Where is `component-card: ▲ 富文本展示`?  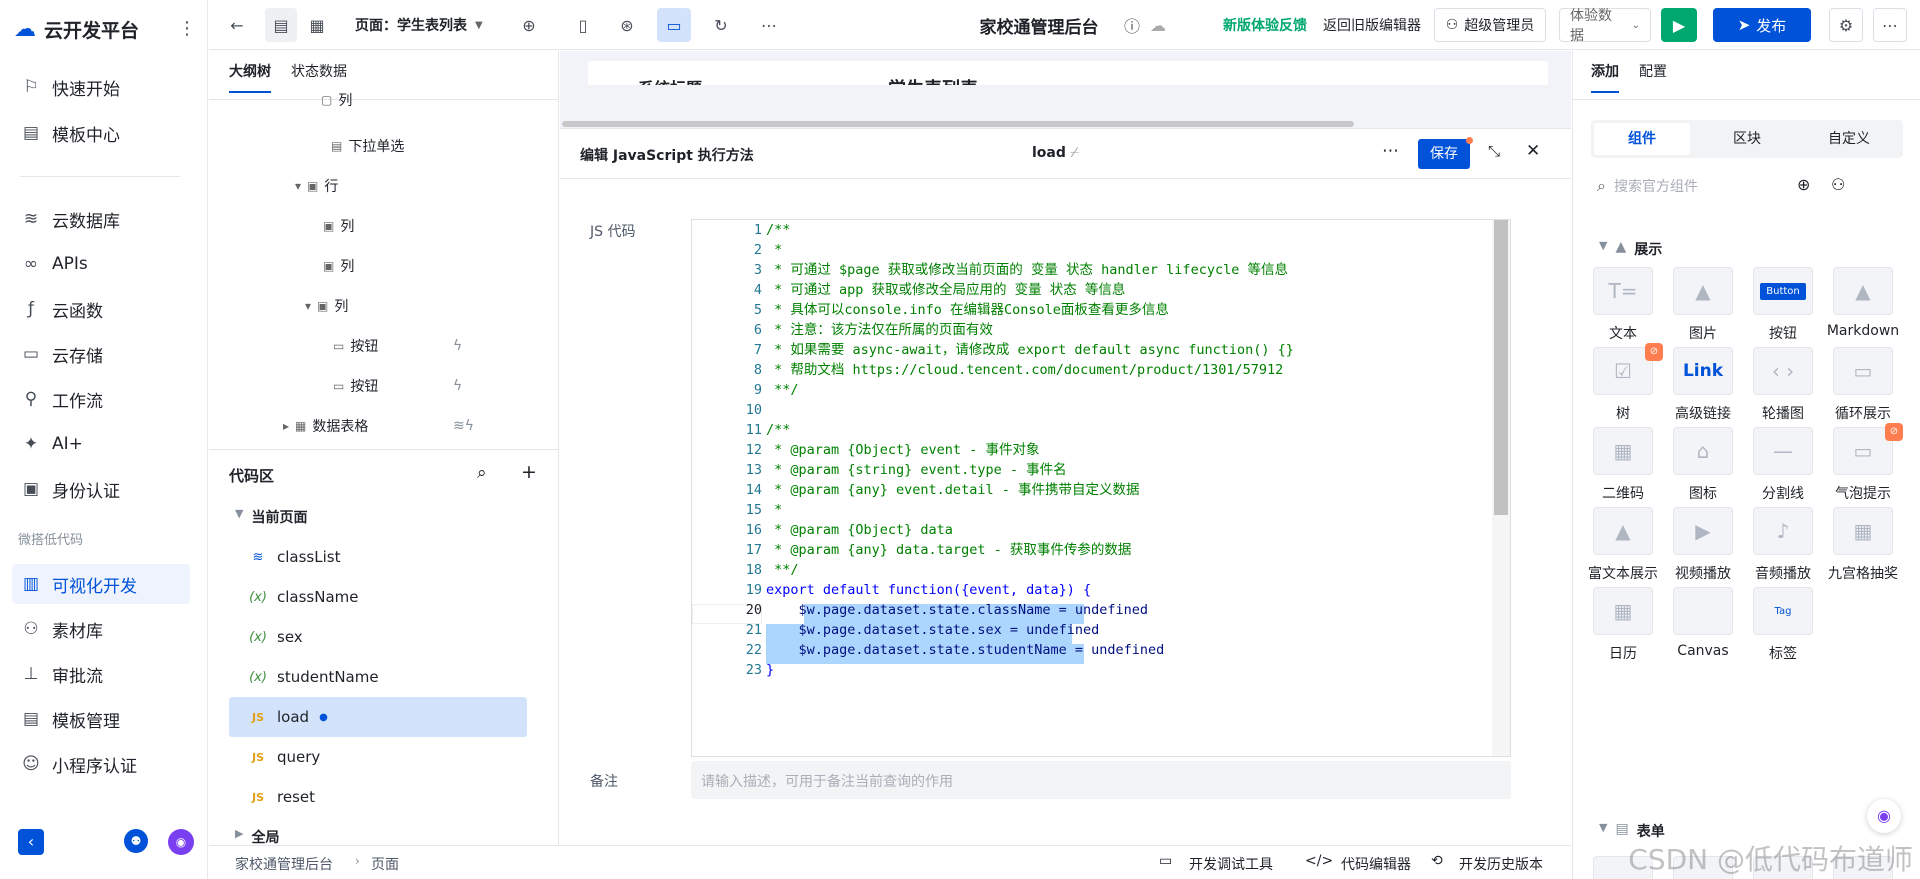 component-card: ▲ 富文本展示 is located at coordinates (1623, 552).